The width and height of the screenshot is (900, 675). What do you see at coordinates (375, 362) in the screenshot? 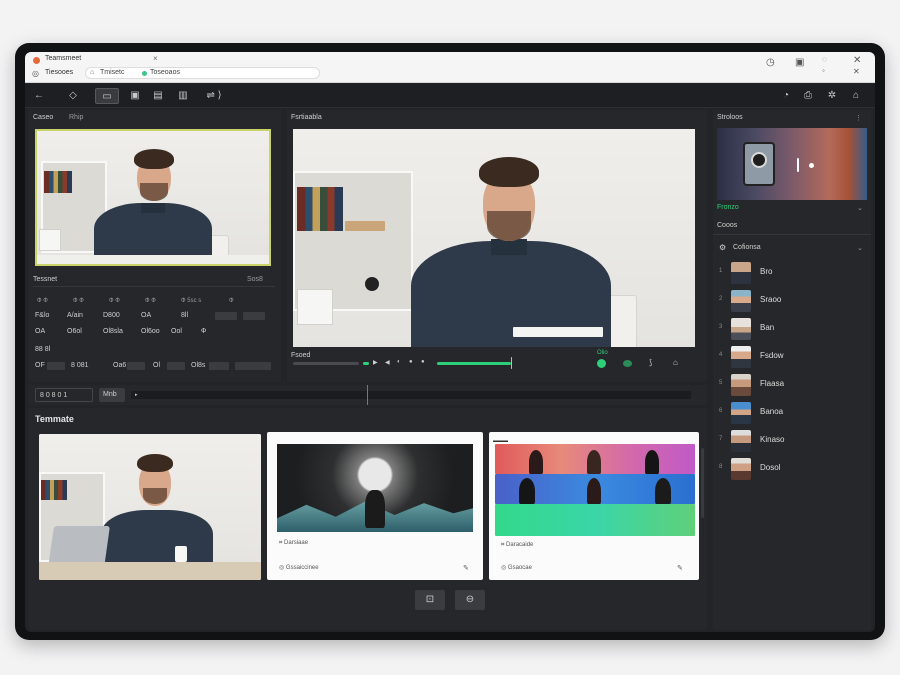
I see `play-icon: ▶` at bounding box center [375, 362].